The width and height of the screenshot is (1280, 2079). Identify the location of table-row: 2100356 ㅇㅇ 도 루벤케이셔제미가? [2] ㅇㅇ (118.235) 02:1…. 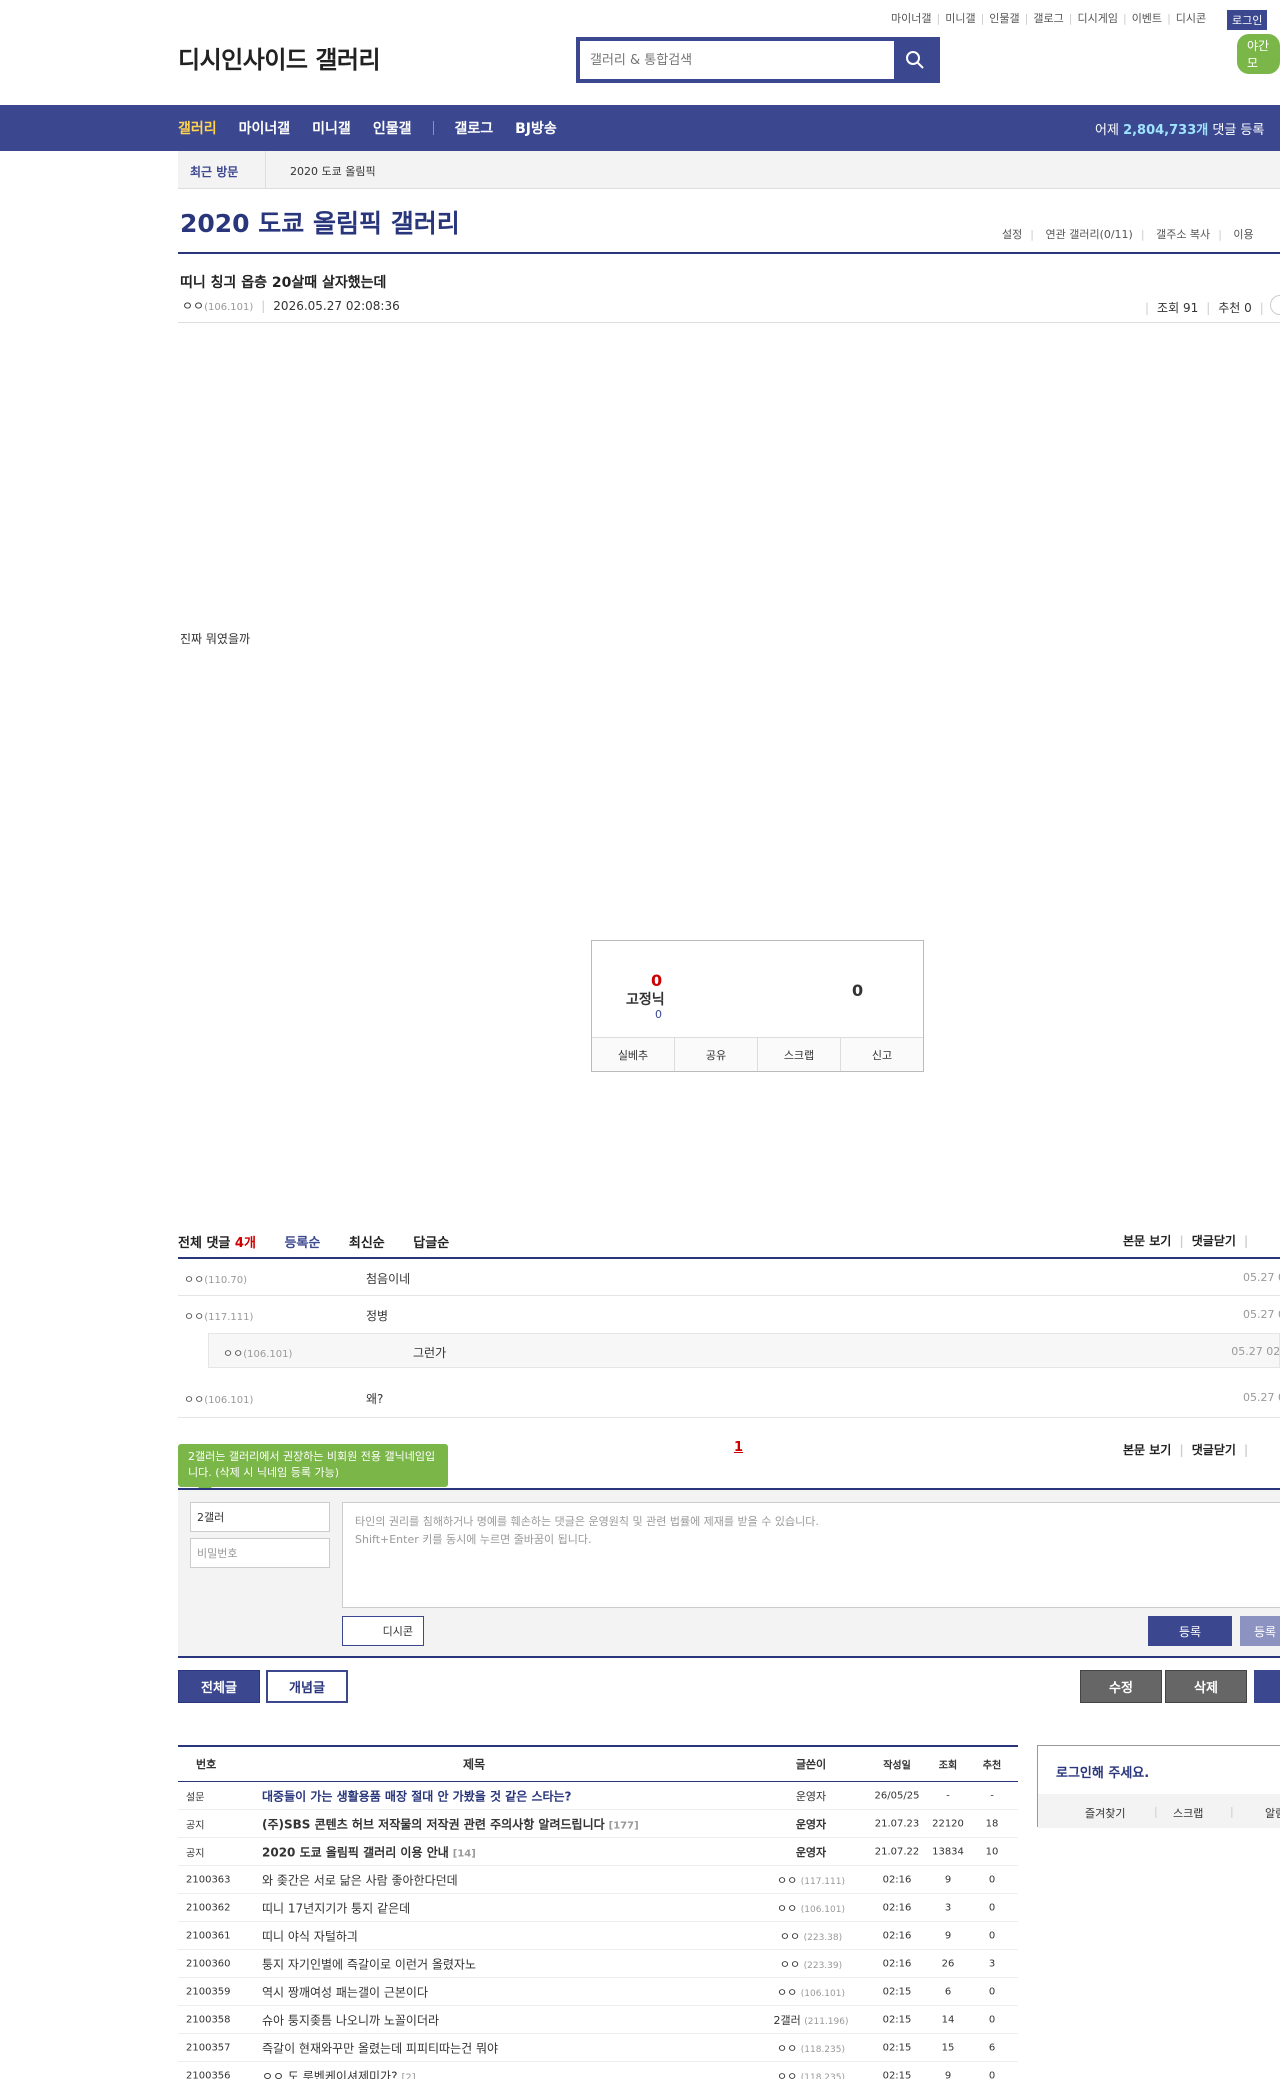
(598, 2070).